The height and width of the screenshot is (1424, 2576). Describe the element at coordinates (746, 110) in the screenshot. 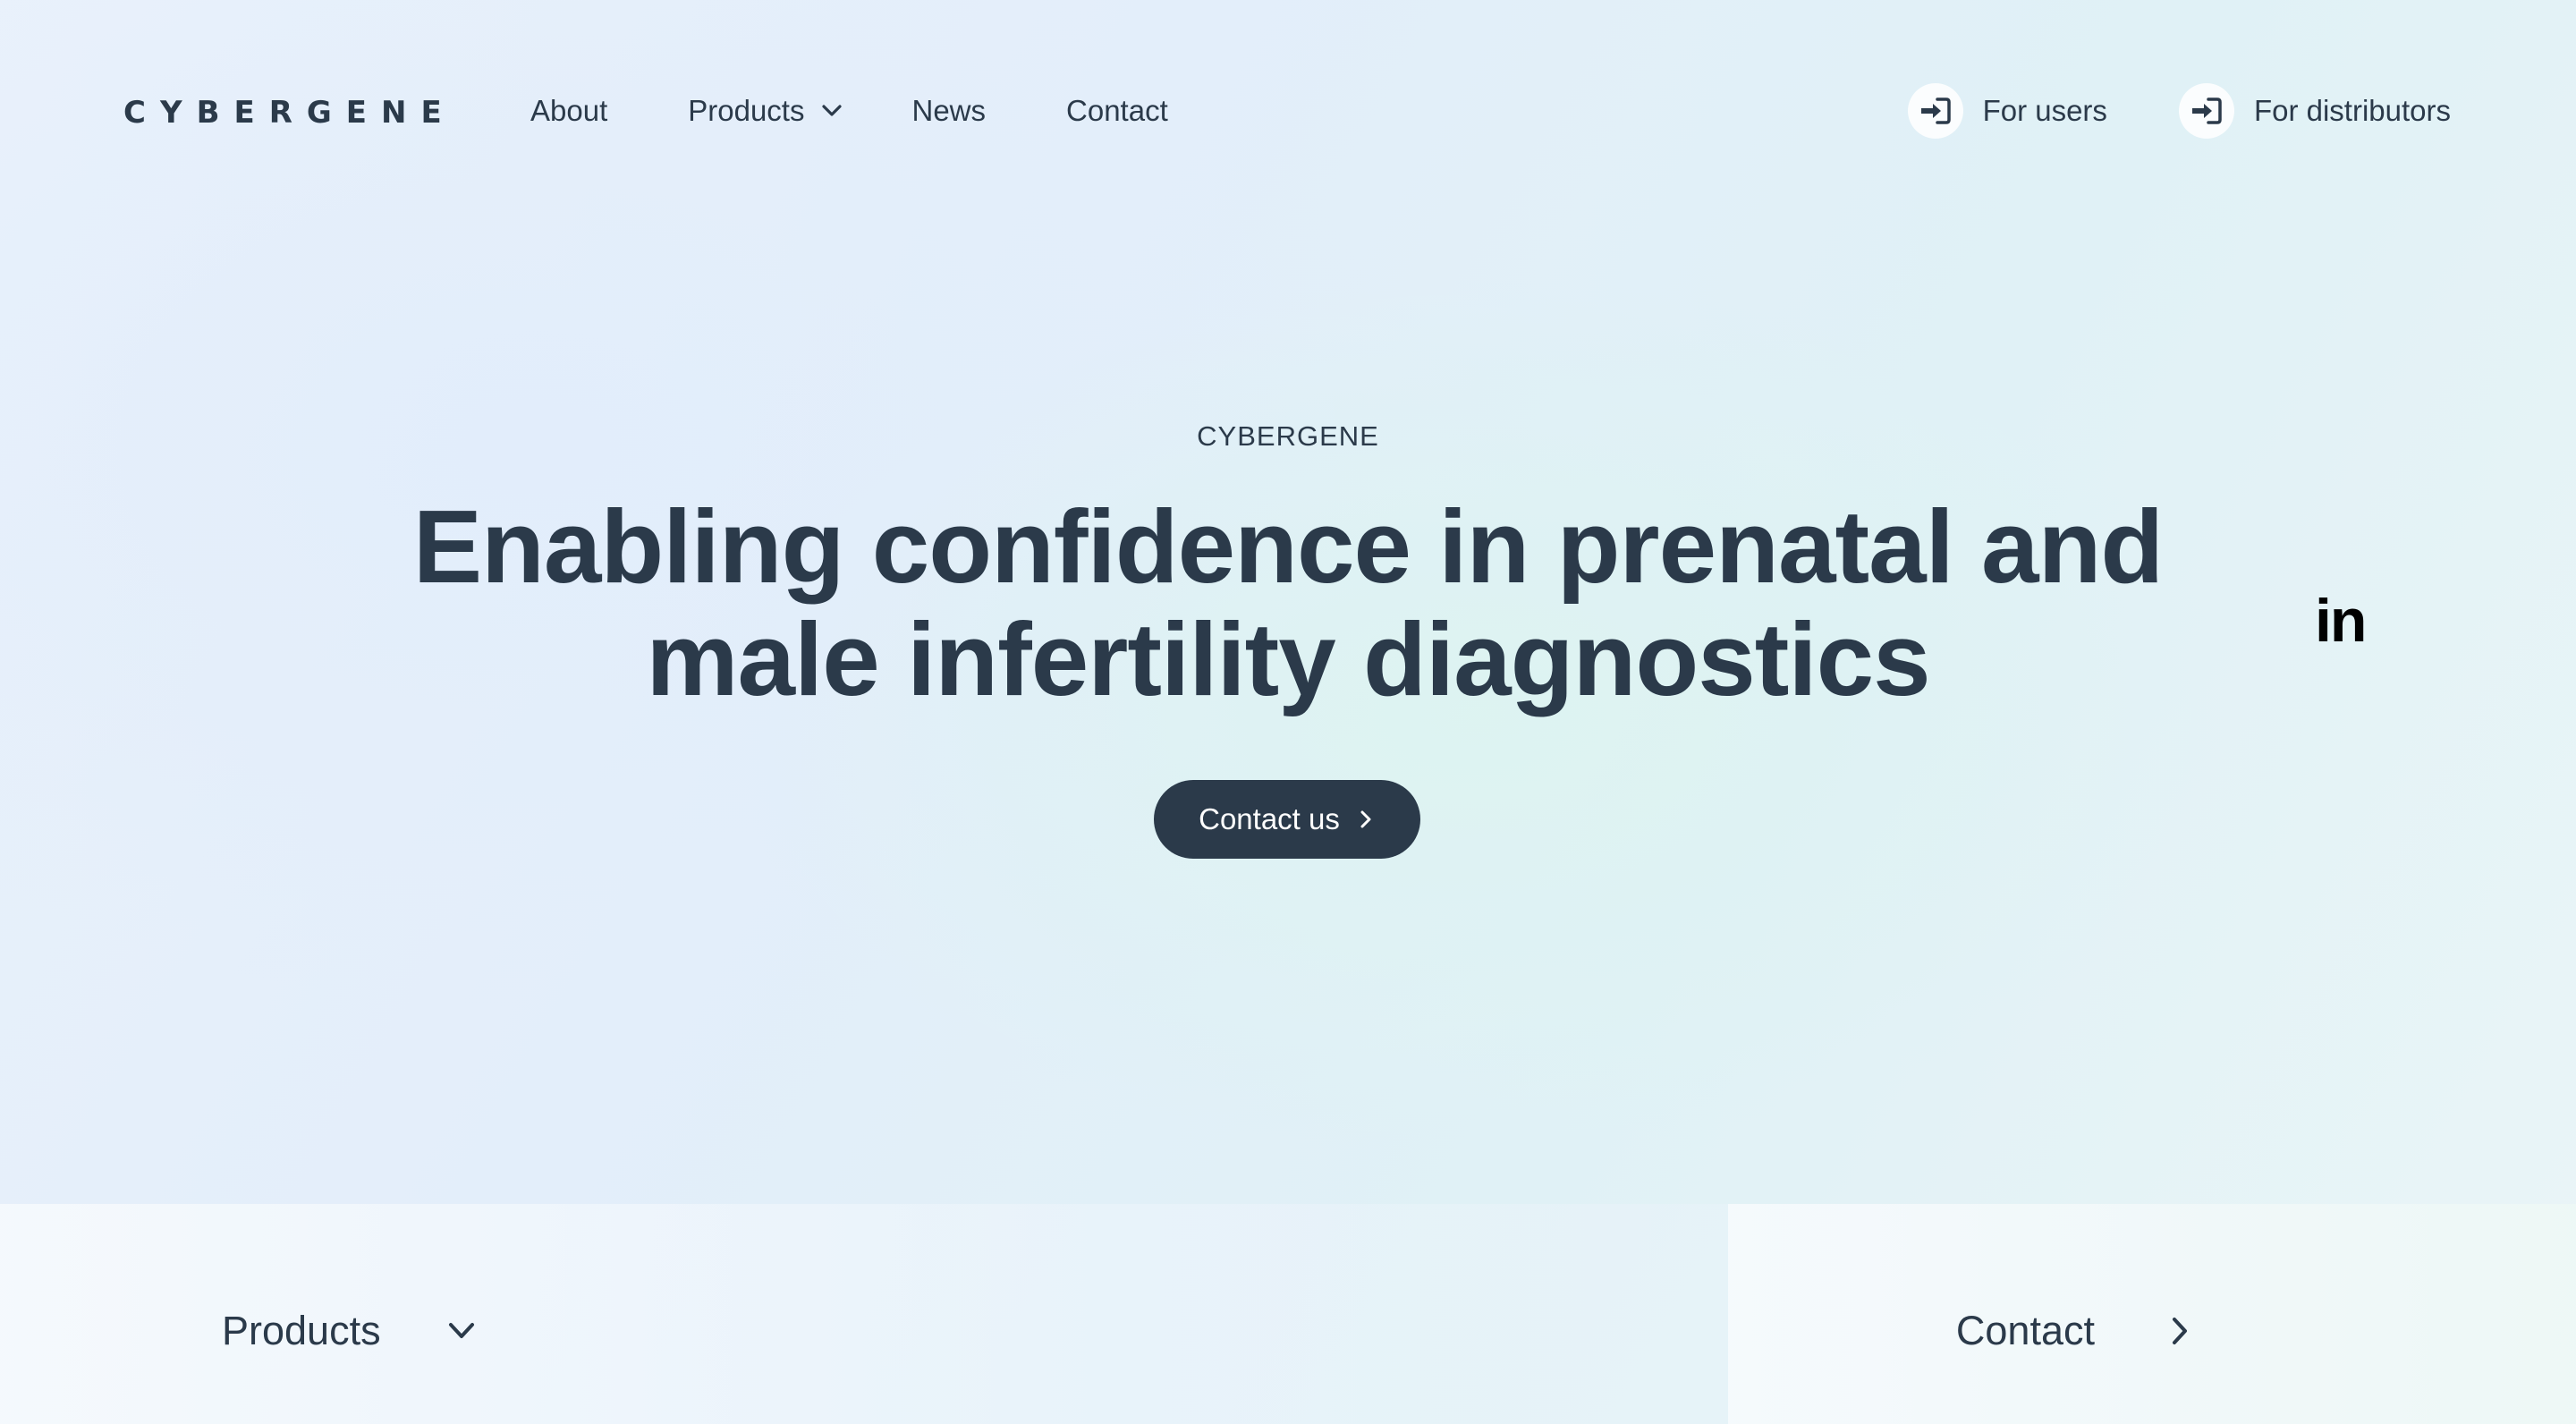

I see `nav-products-label: Products` at that location.